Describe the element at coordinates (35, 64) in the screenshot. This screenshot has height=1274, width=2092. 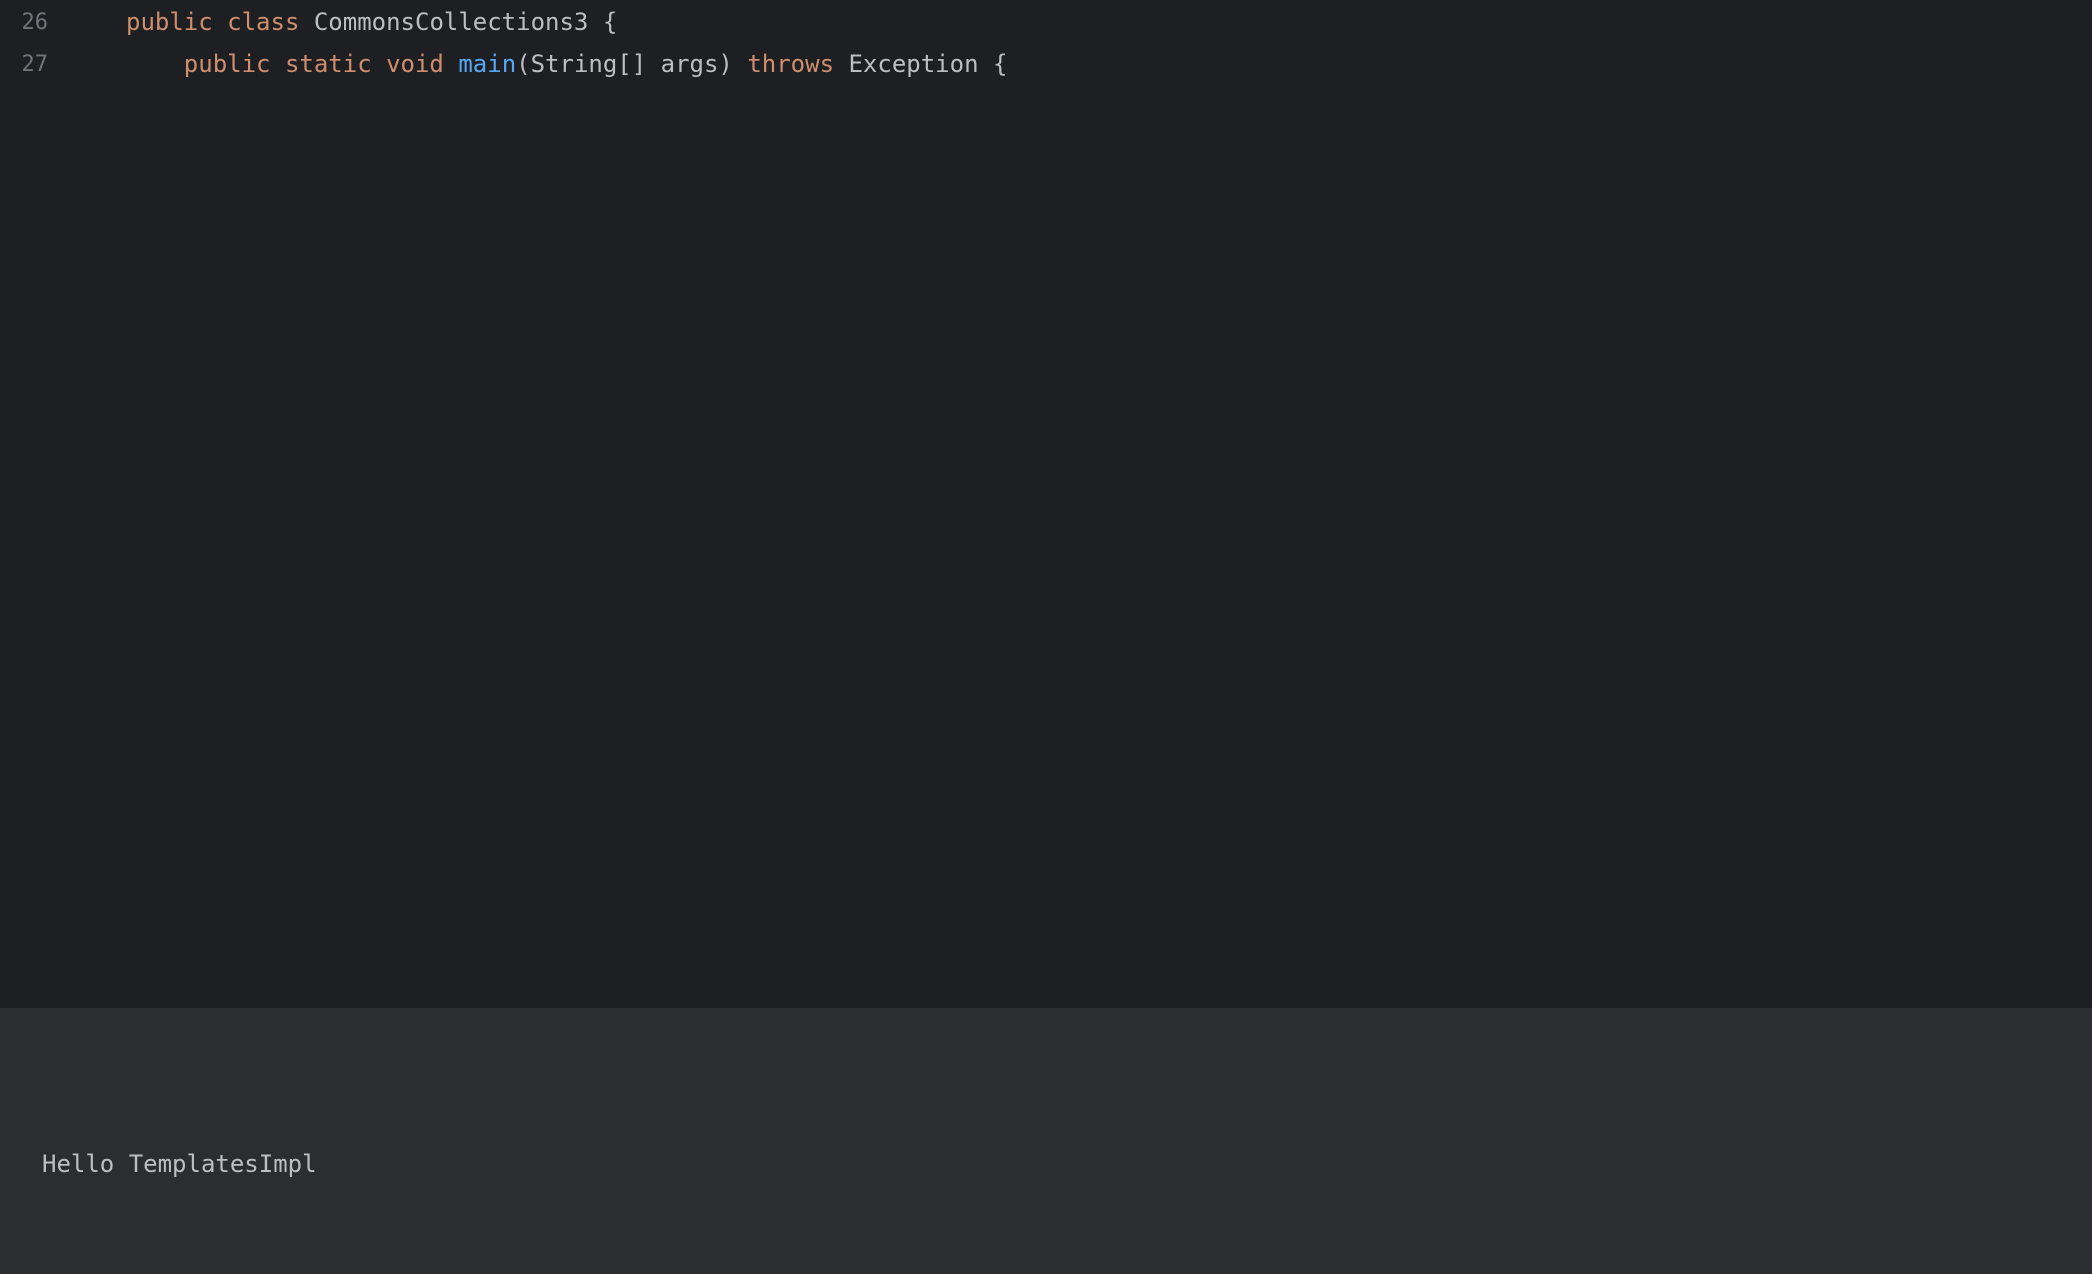
I see `line-number: 27` at that location.